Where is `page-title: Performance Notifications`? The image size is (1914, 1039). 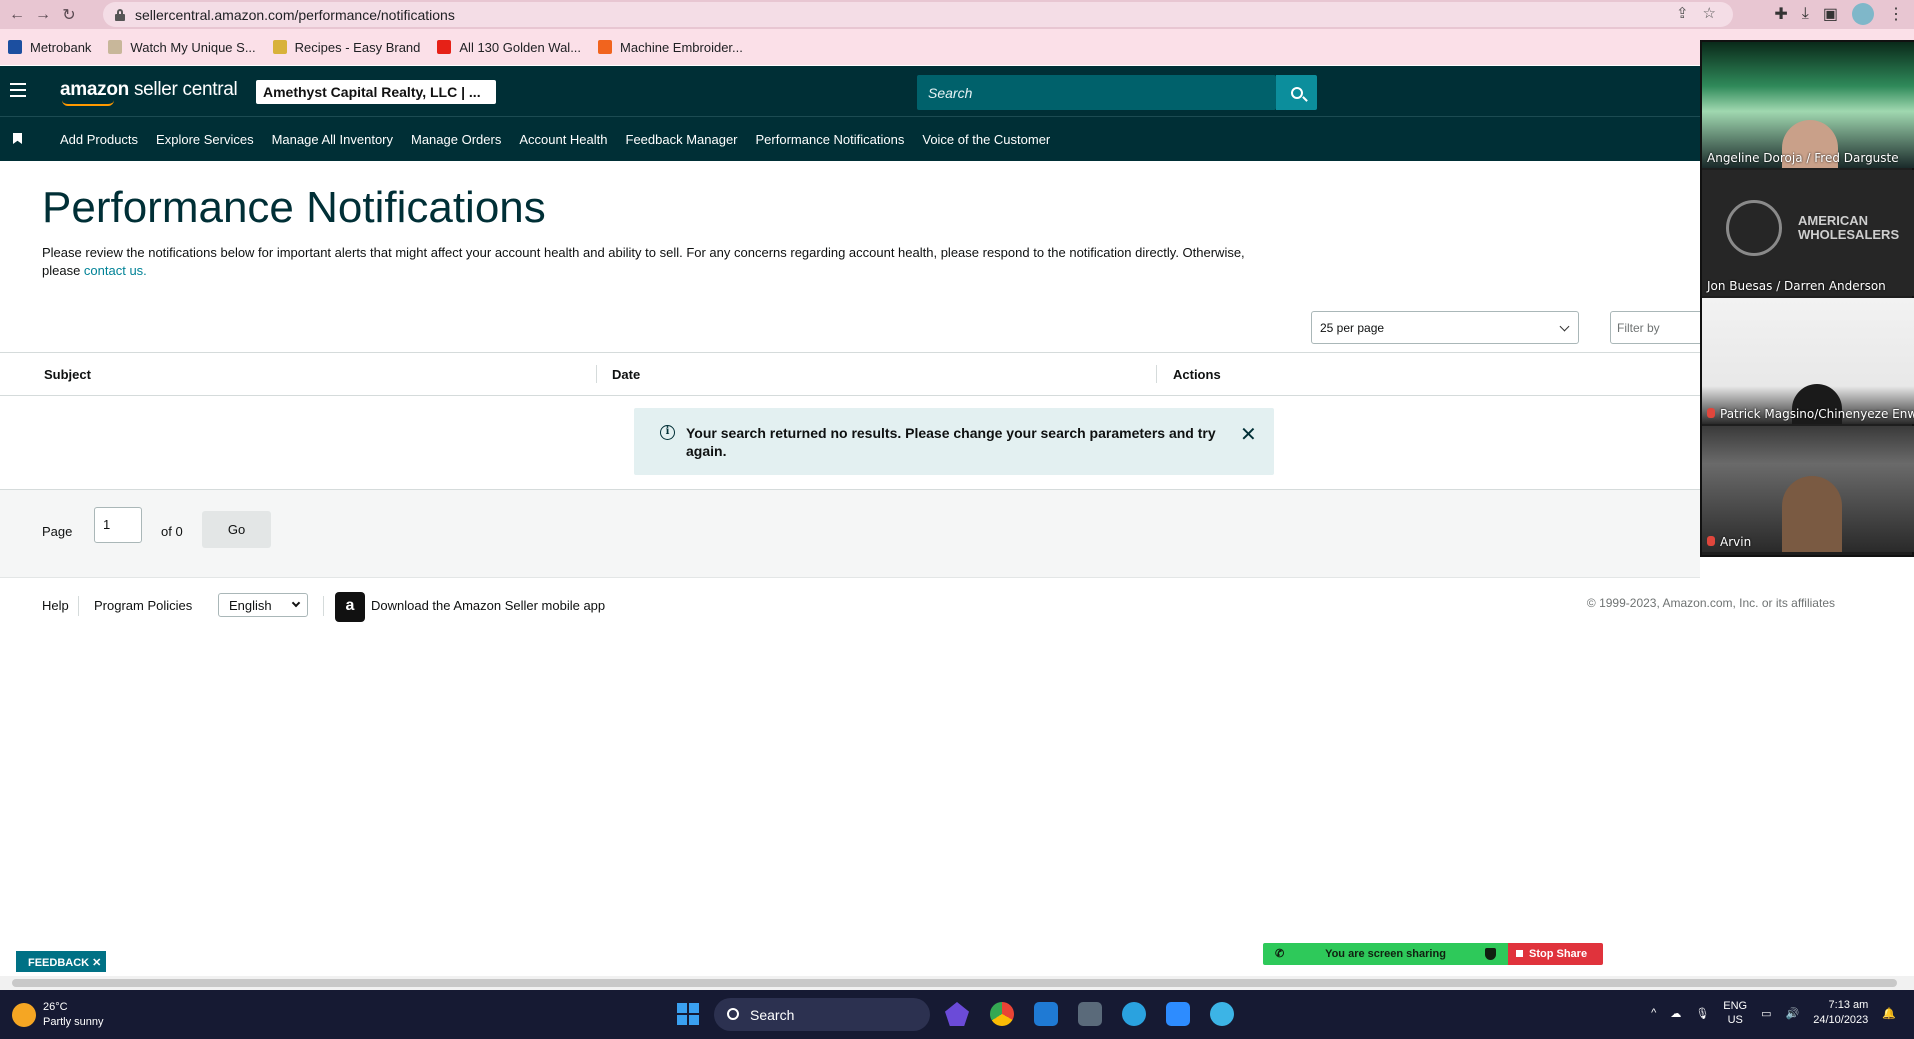
page-title: Performance Notifications is located at coordinates (294, 207).